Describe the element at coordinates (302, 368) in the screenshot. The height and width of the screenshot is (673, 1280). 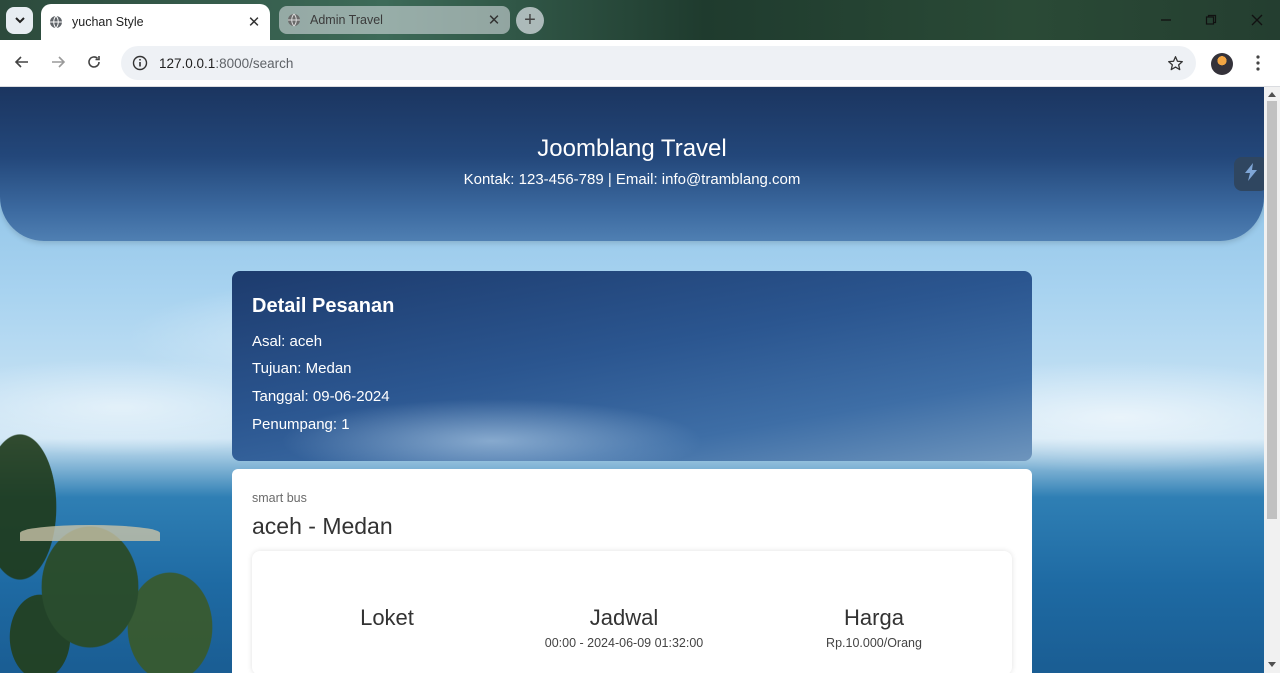
I see `detail-tujuan: Tujuan: Medan` at that location.